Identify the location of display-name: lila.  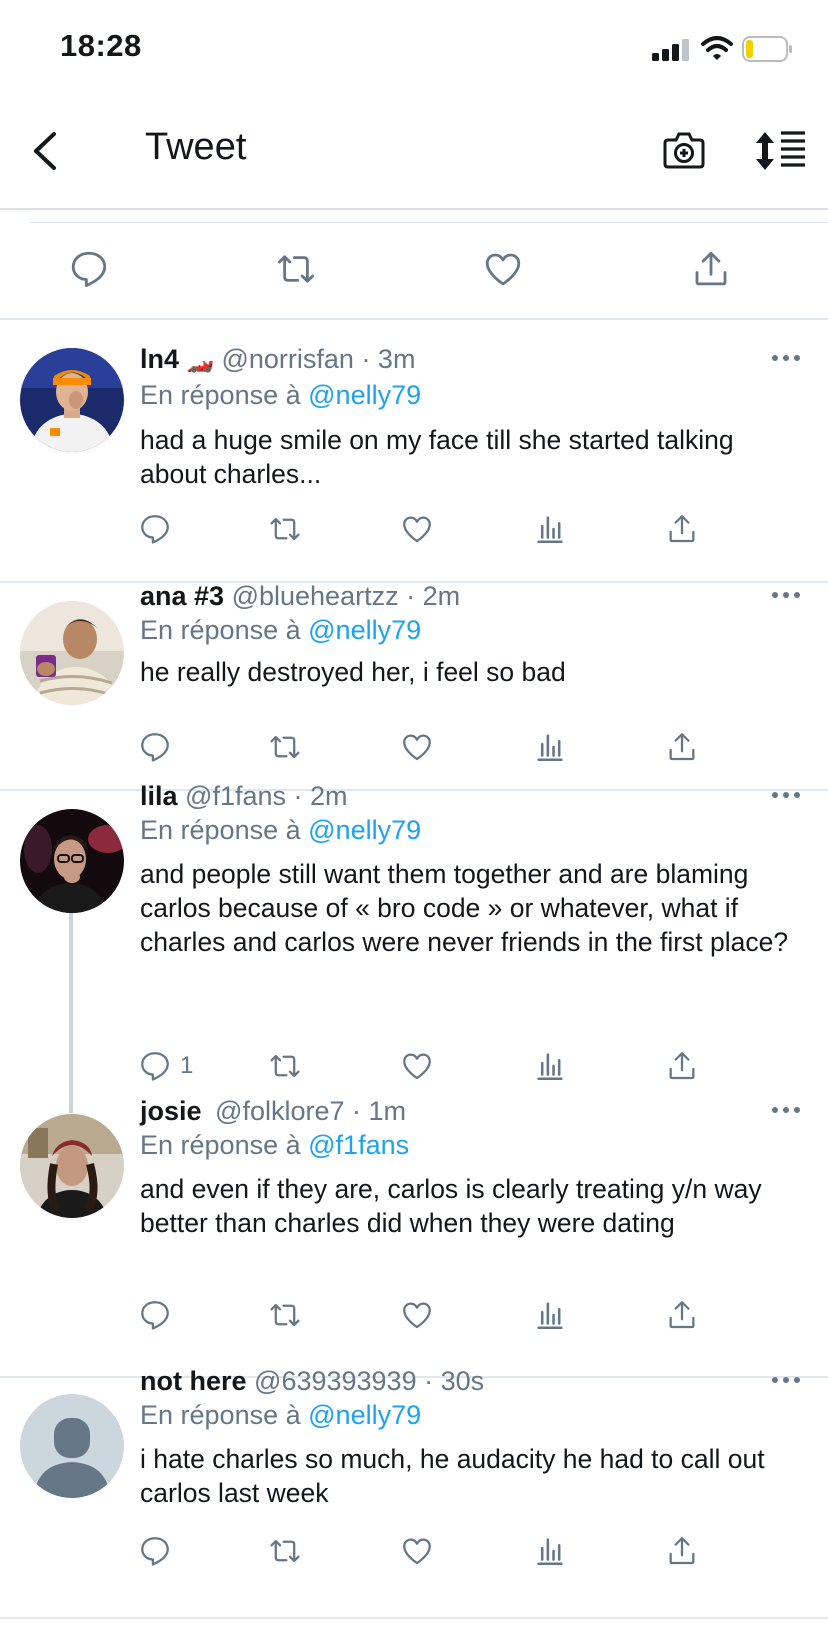
(159, 796).